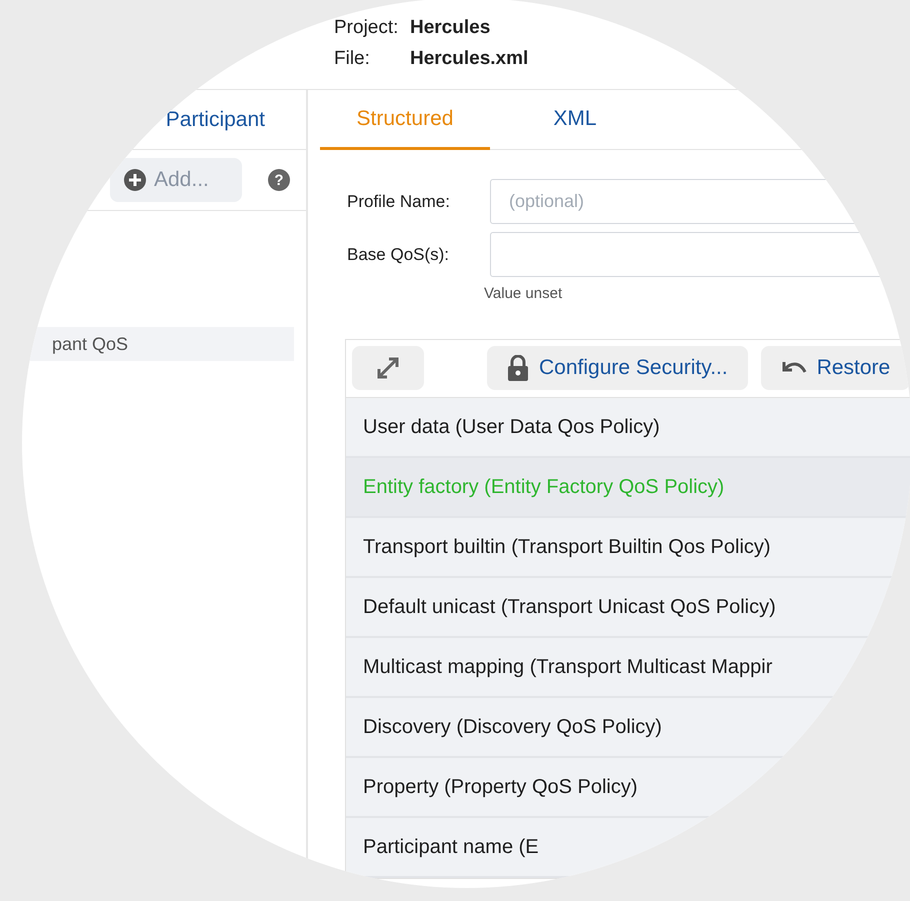 The image size is (910, 901). Describe the element at coordinates (518, 368) in the screenshot. I see `lock-icon` at that location.